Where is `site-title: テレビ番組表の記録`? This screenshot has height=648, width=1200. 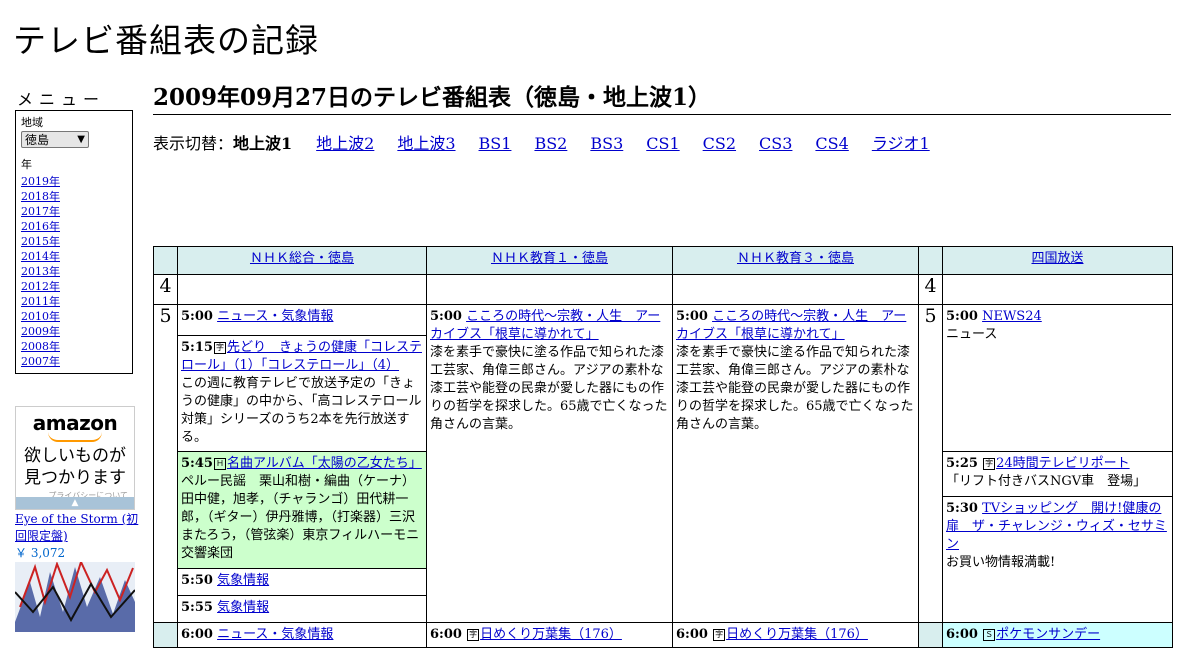 site-title: テレビ番組表の記録 is located at coordinates (166, 40).